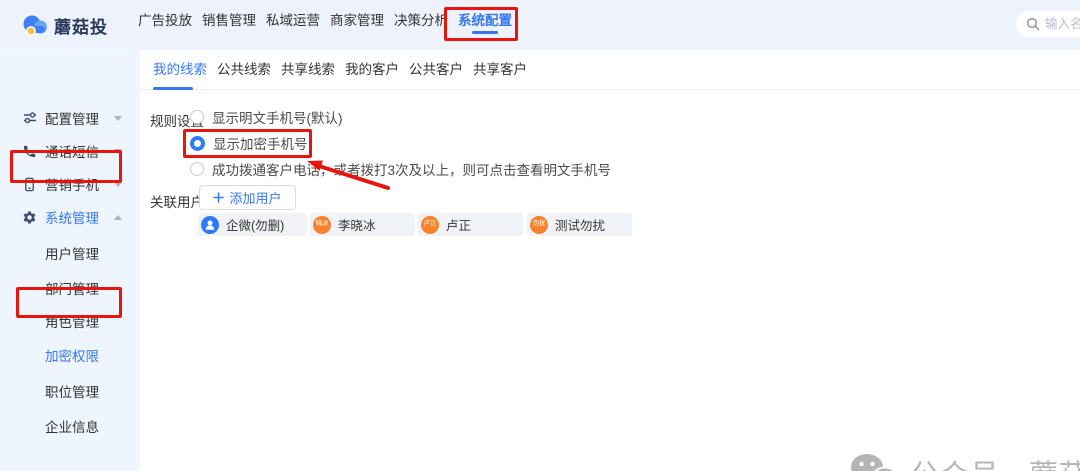  I want to click on nav-item-system-config: 系统配置, so click(485, 21).